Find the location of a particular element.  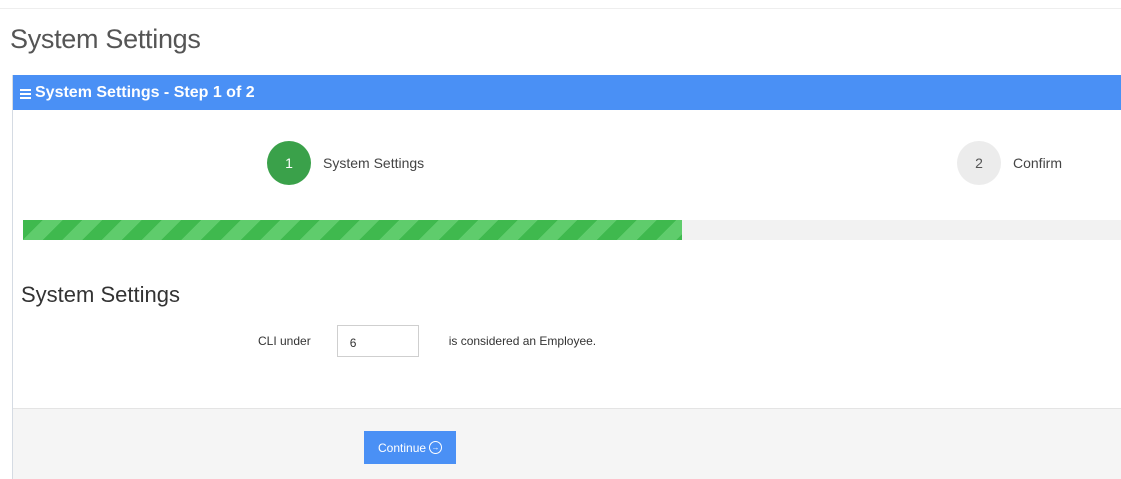

top-divider is located at coordinates (560, 8).